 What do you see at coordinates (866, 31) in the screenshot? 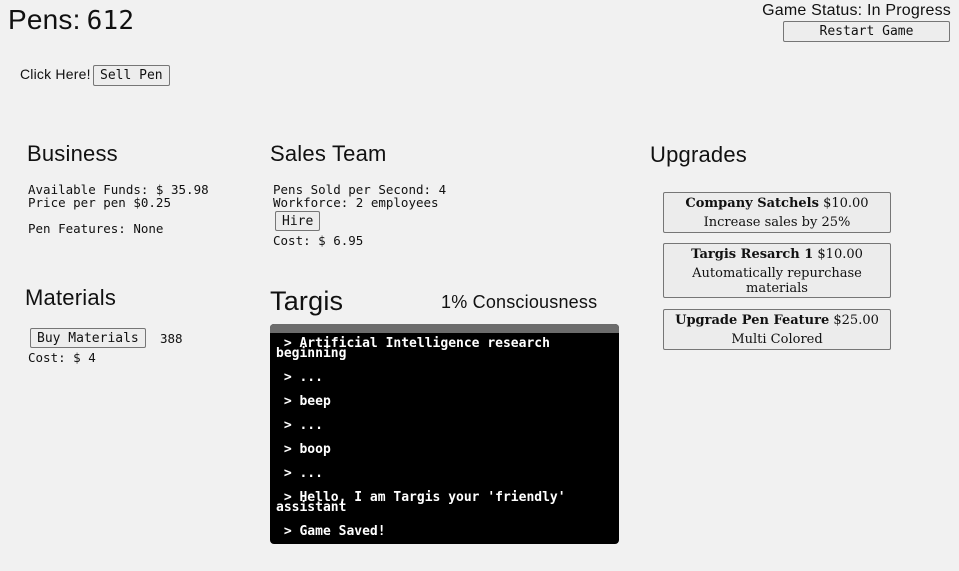
I see `restart-game-button: Restart Game` at bounding box center [866, 31].